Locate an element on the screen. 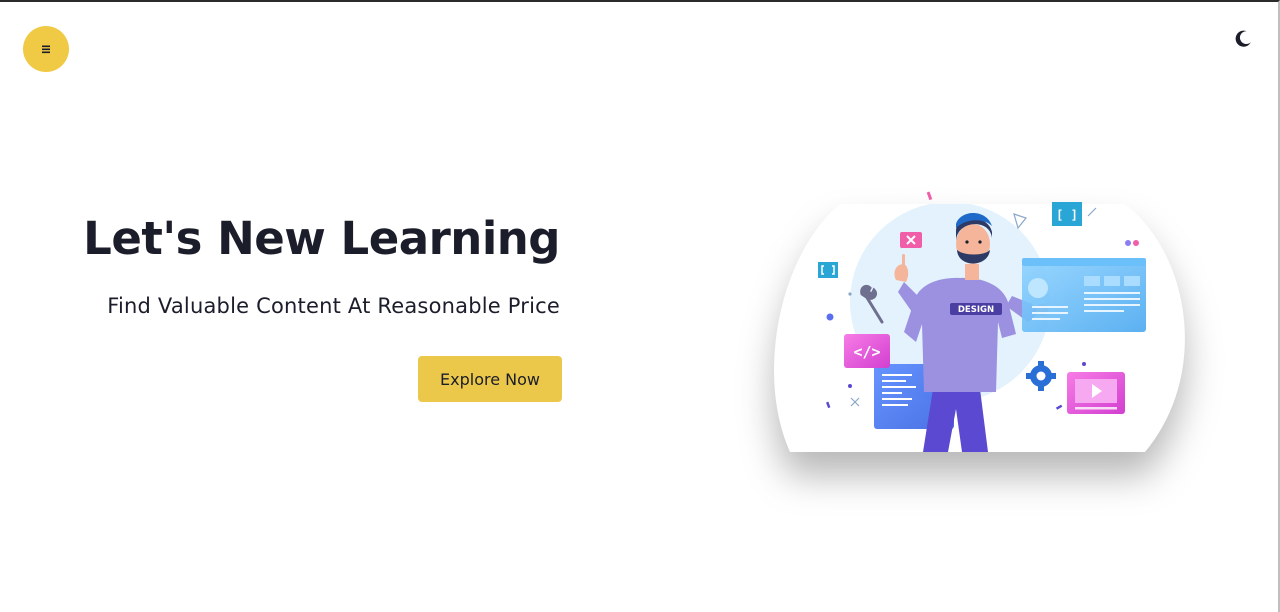  code-tag-icon: </> is located at coordinates (867, 351).